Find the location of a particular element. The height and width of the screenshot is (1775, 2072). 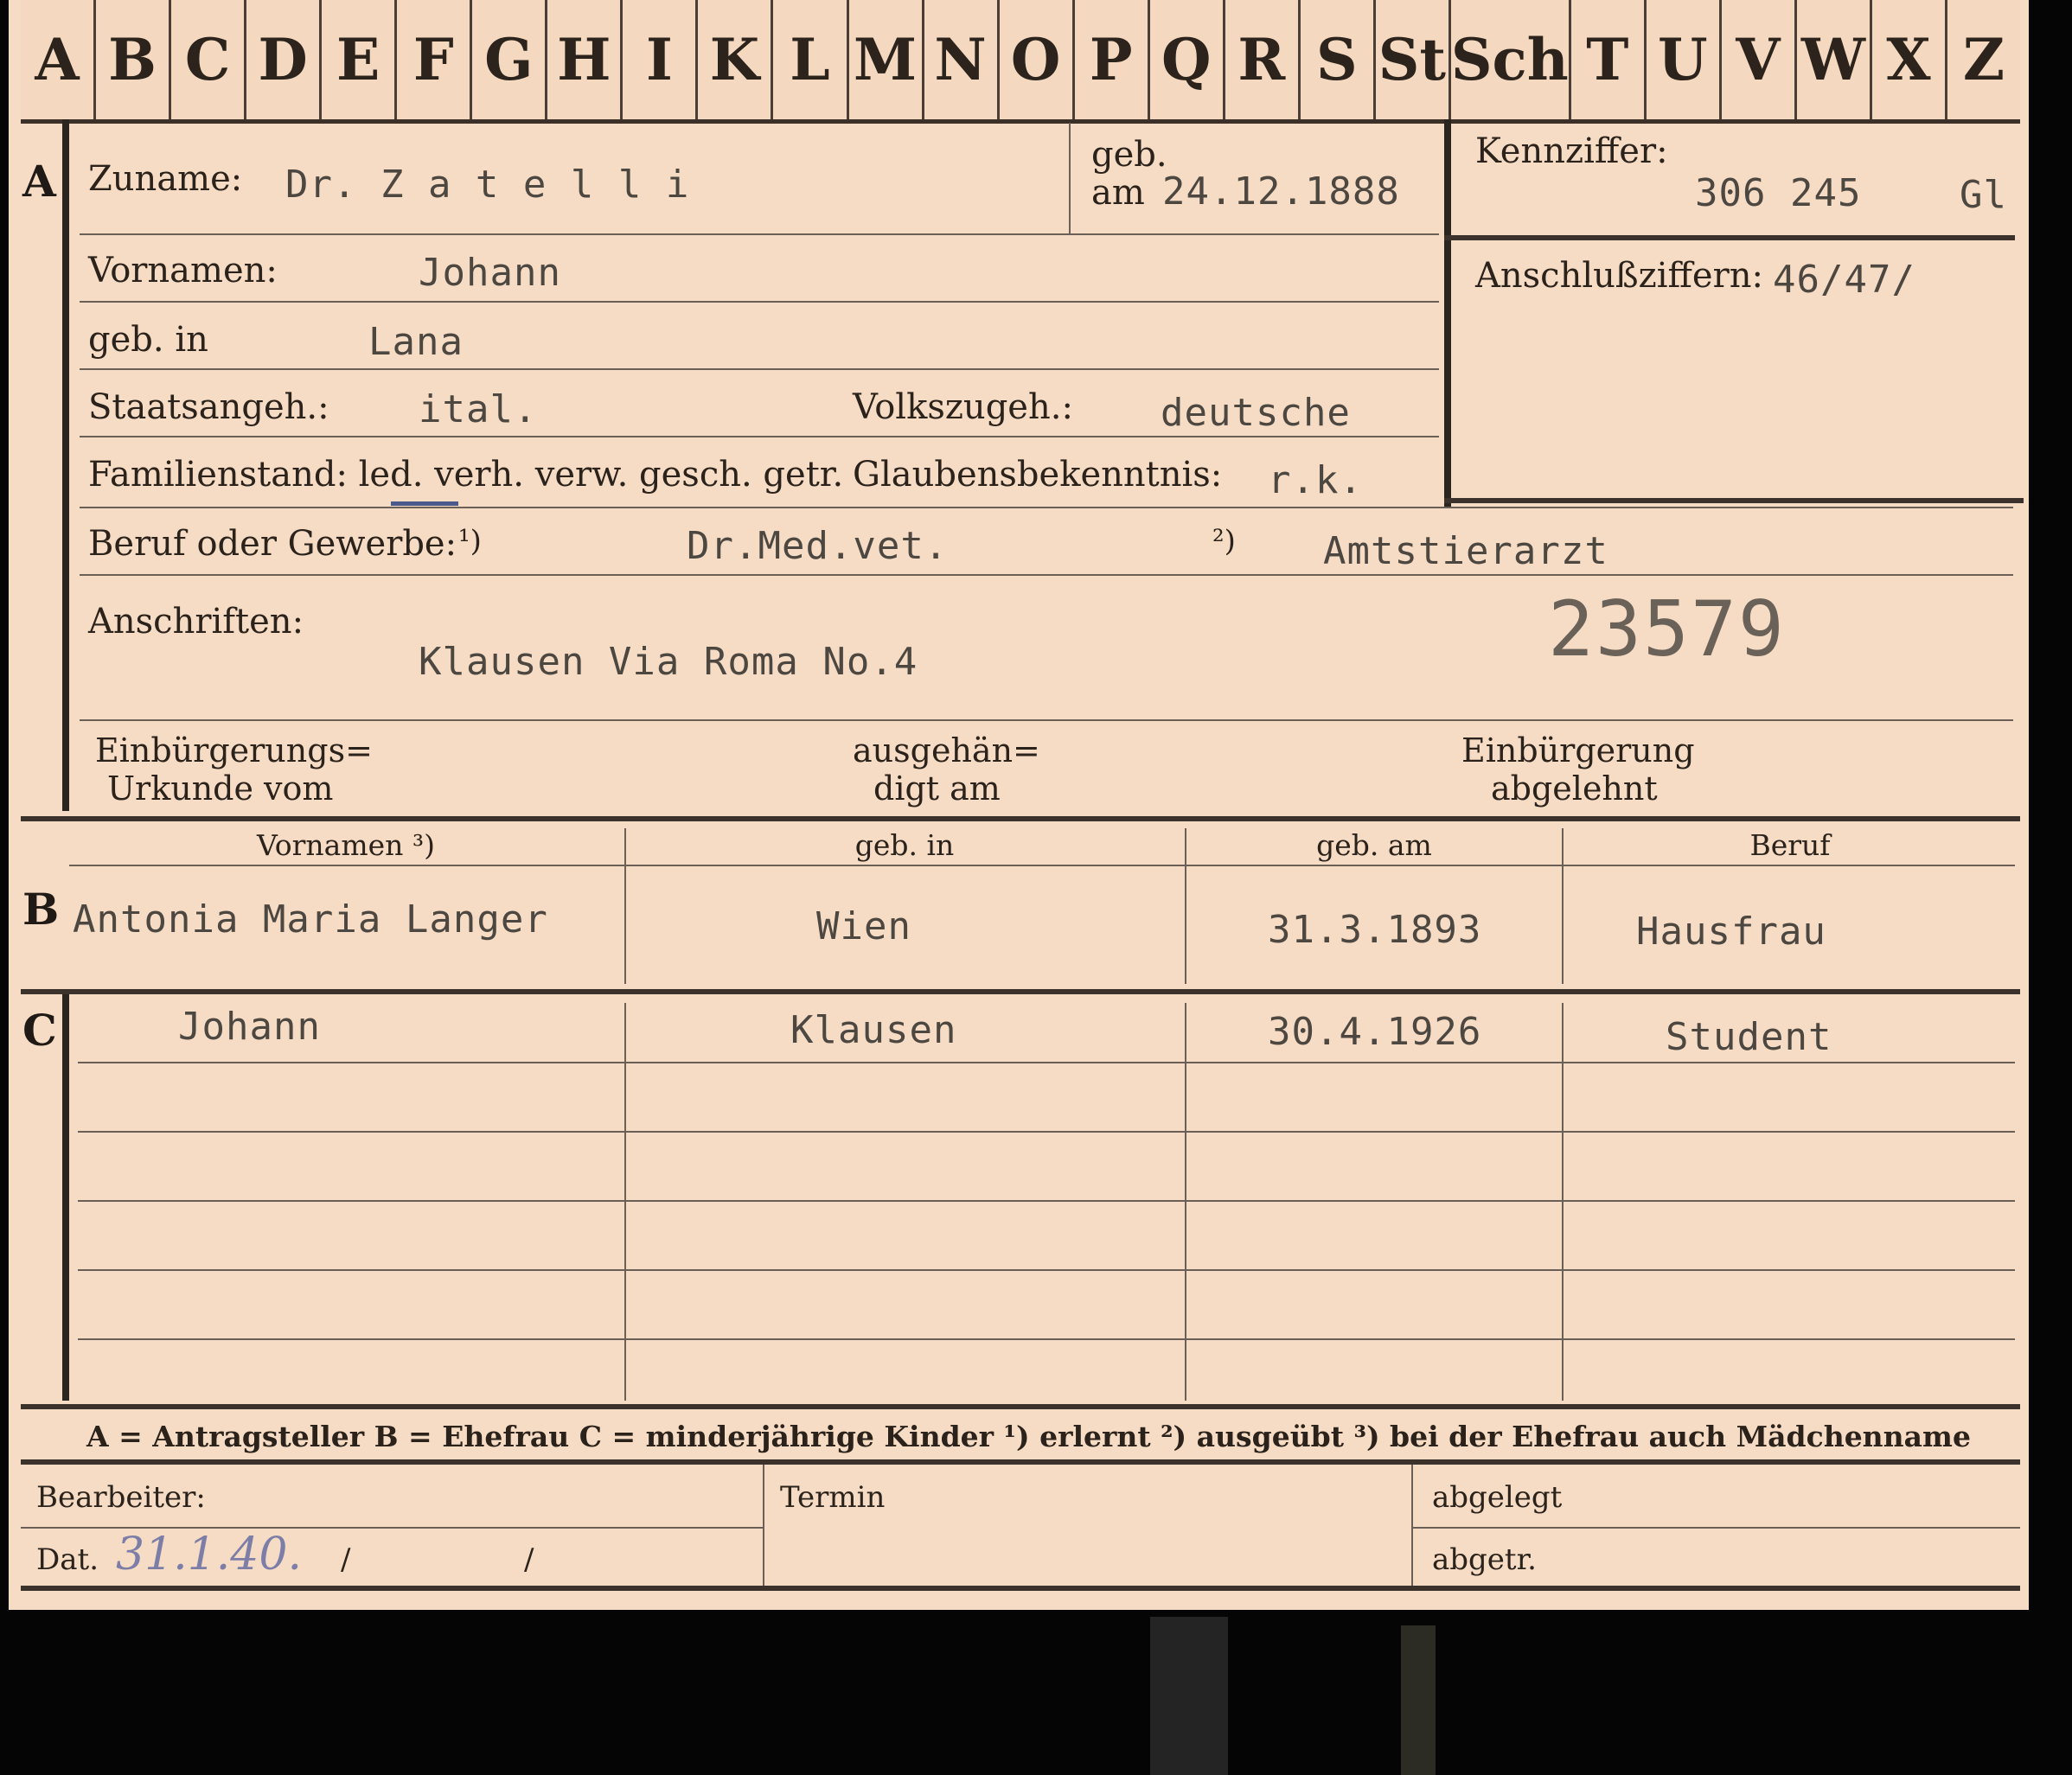

alphabet-tab-sch: Sch is located at coordinates (1511, 60).